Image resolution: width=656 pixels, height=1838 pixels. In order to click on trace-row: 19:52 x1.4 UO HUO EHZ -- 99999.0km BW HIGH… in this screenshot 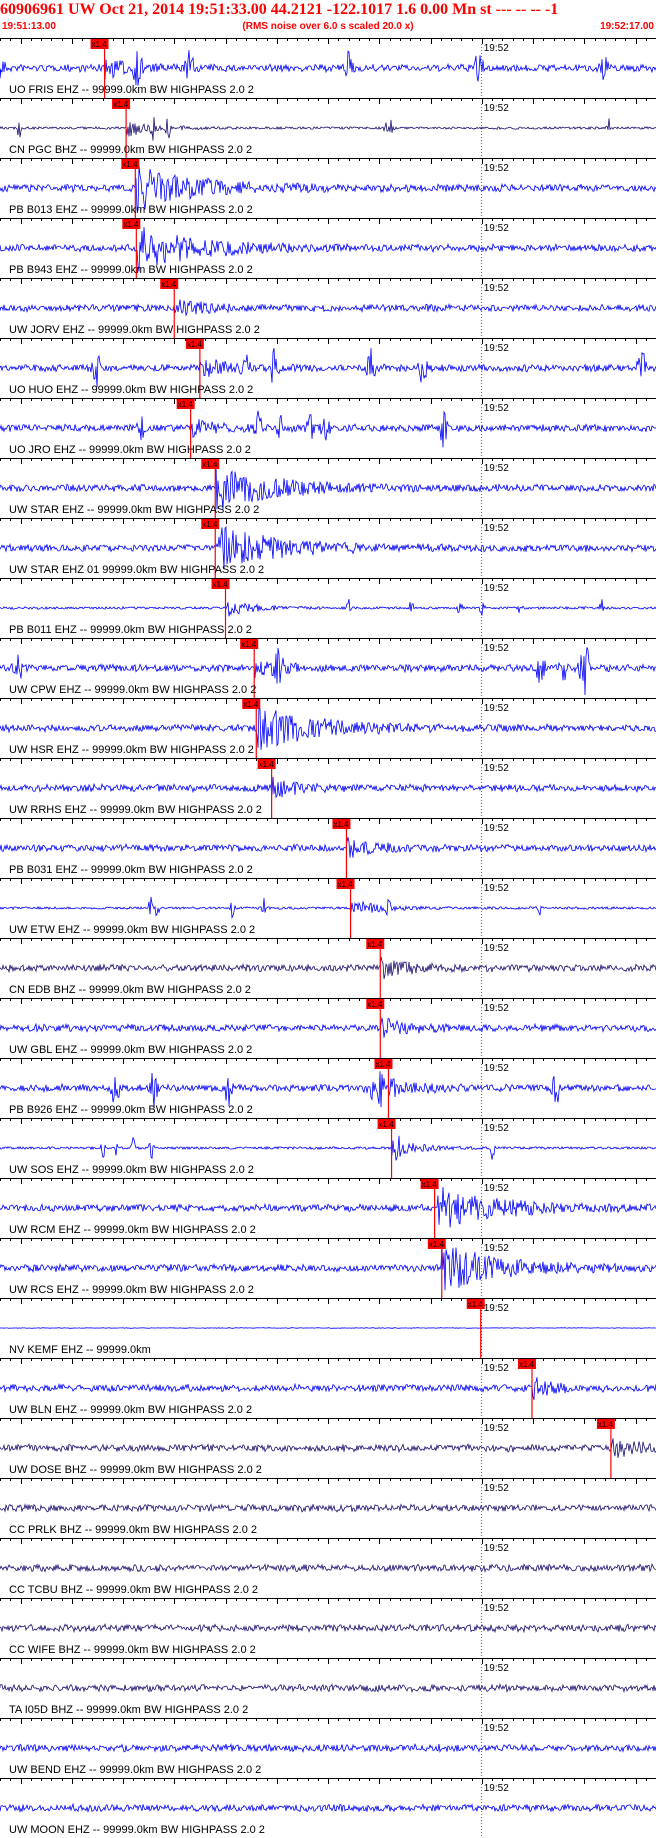, I will do `click(328, 368)`.